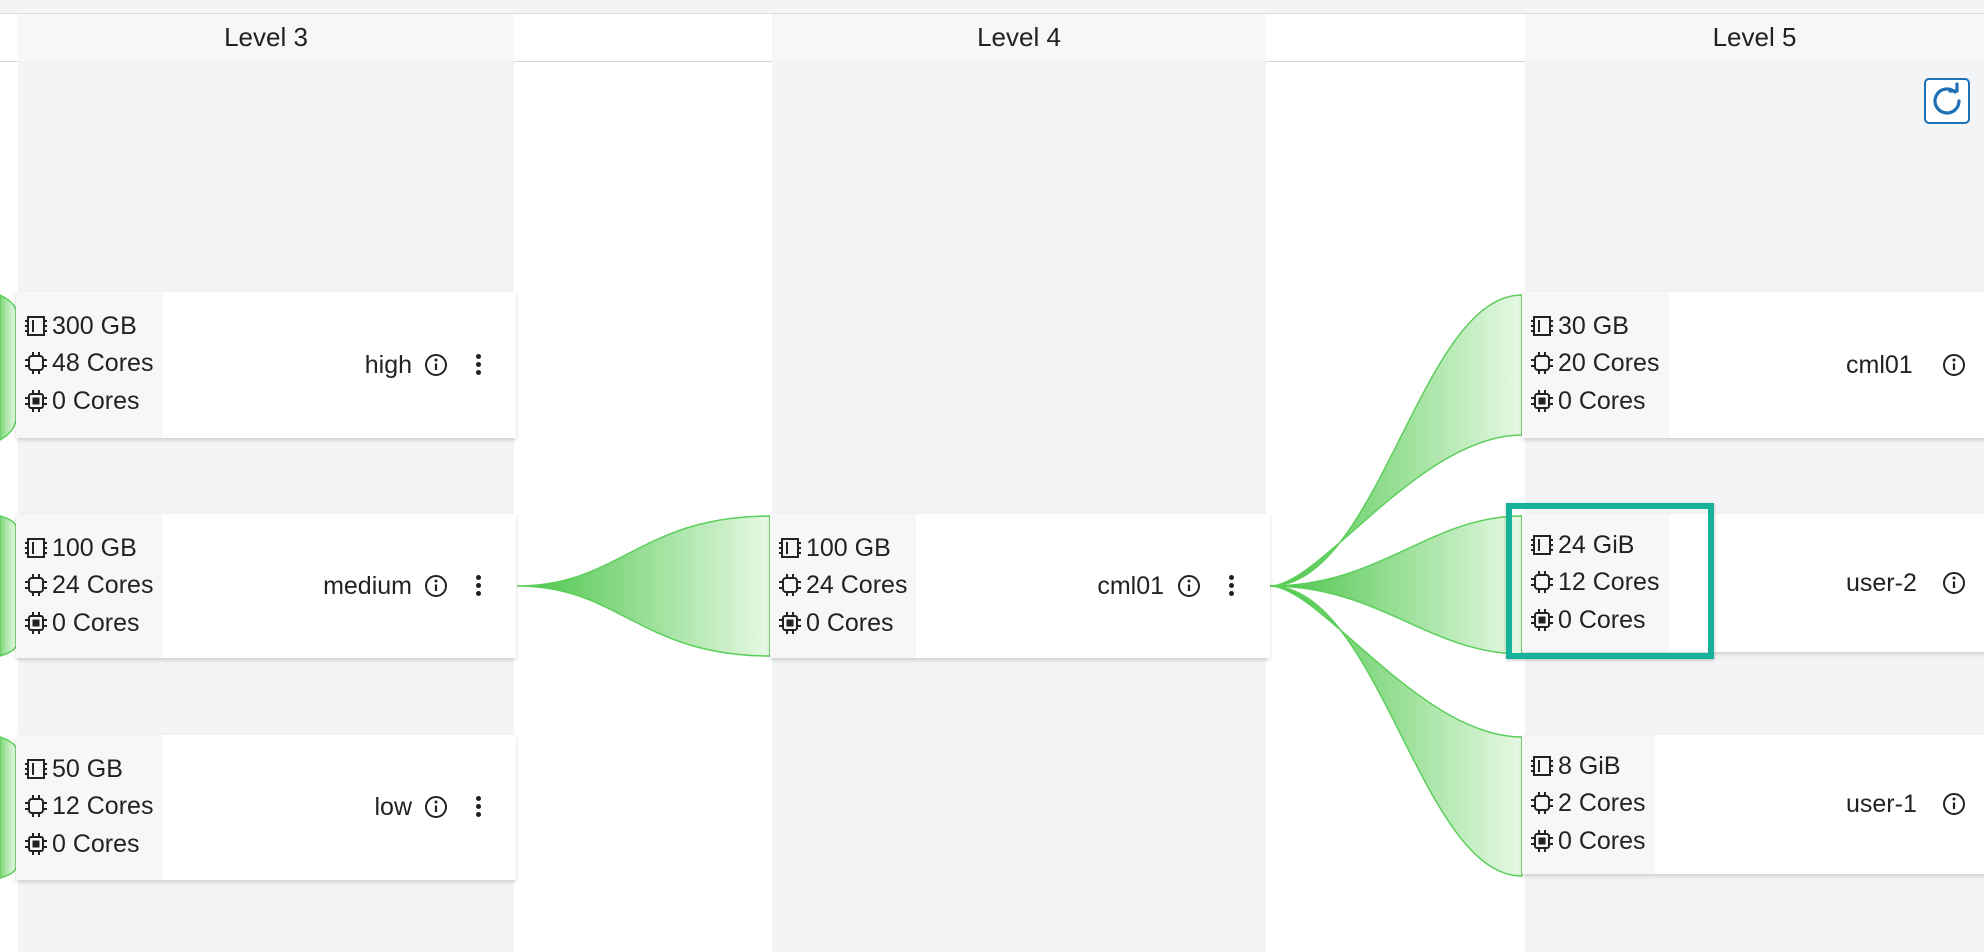 The height and width of the screenshot is (952, 1984). I want to click on queue-card-cml01: 100 GB 24 Cores 0 Cores cml01, so click(1020, 586).